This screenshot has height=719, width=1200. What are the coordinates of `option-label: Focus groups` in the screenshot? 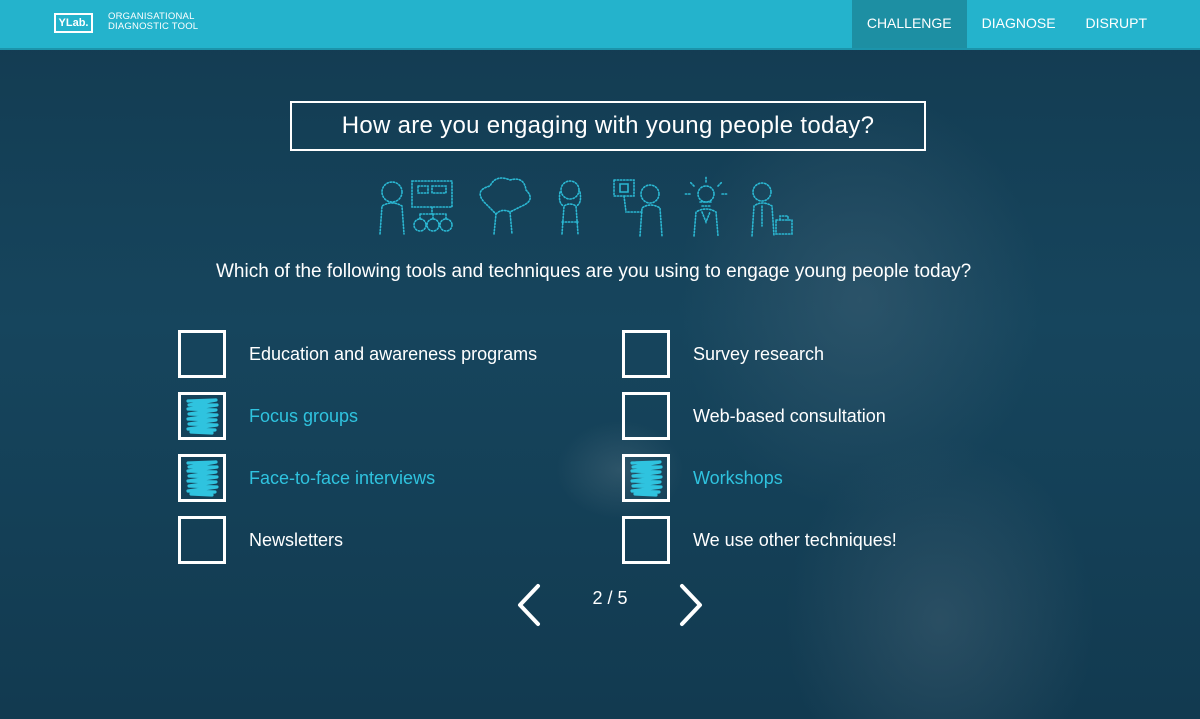 It's located at (304, 415).